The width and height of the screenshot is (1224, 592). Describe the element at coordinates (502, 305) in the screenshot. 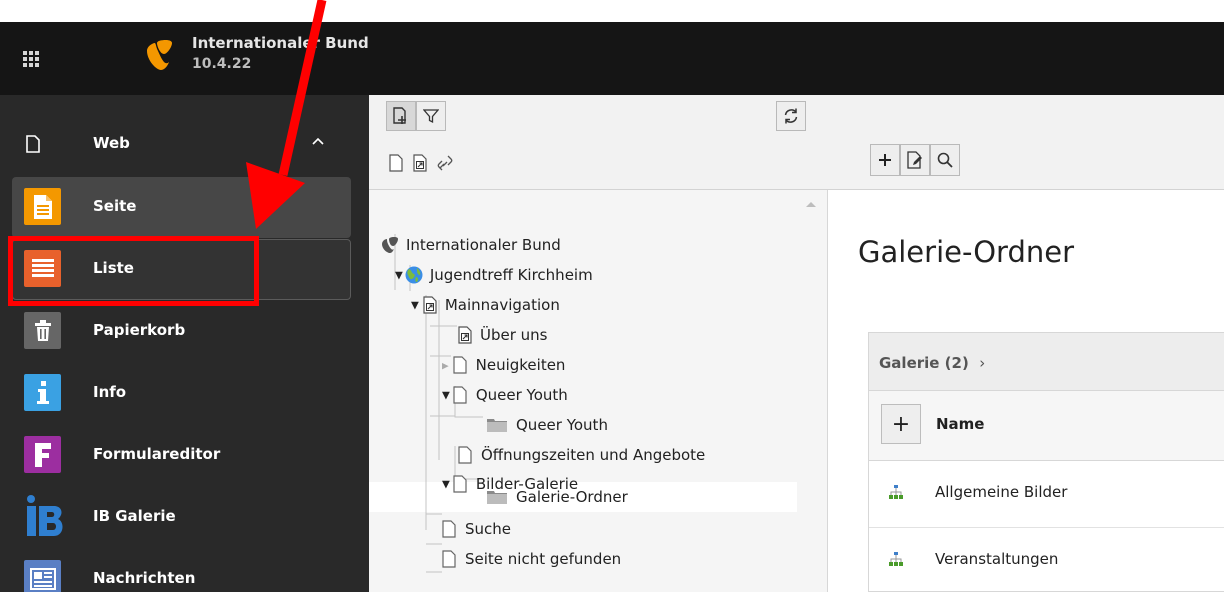

I see `tree-node-label: Mainnavigation` at that location.